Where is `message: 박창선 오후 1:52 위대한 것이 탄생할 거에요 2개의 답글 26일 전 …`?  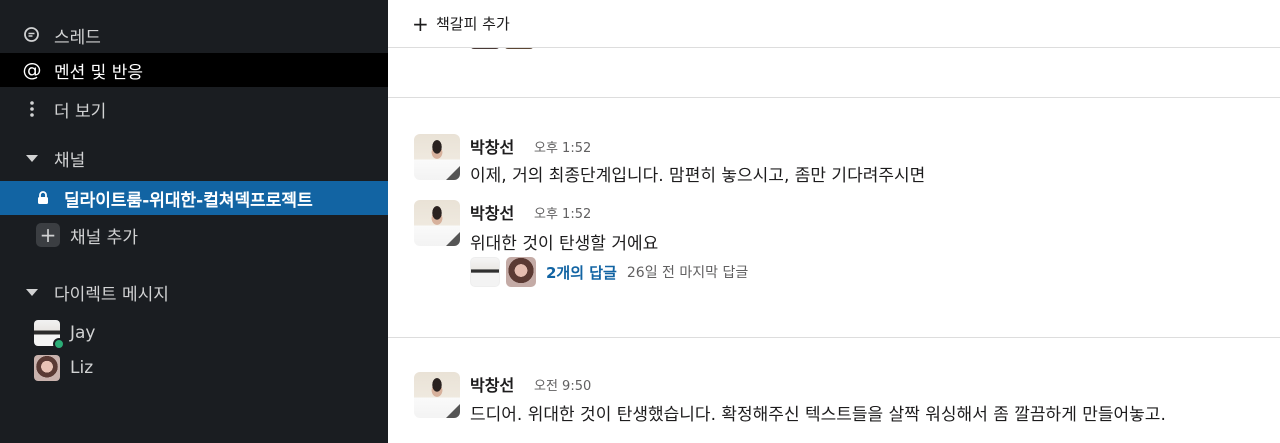
message: 박창선 오후 1:52 위대한 것이 탄생할 거에요 2개의 답글 26일 전 … is located at coordinates (844, 246).